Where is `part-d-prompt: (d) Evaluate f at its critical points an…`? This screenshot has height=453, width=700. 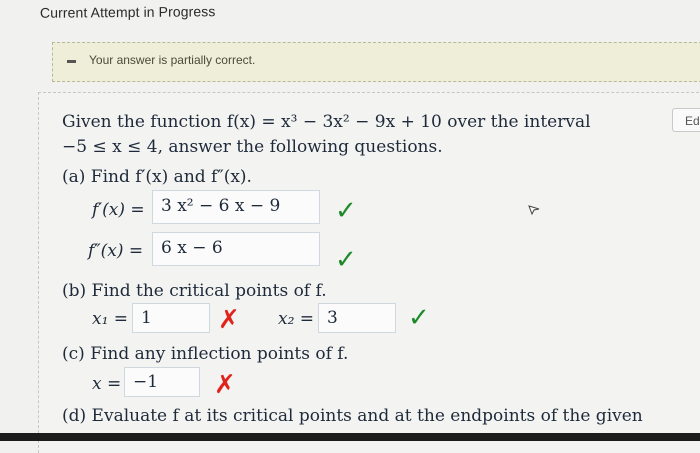 part-d-prompt: (d) Evaluate f at its critical points an… is located at coordinates (352, 416).